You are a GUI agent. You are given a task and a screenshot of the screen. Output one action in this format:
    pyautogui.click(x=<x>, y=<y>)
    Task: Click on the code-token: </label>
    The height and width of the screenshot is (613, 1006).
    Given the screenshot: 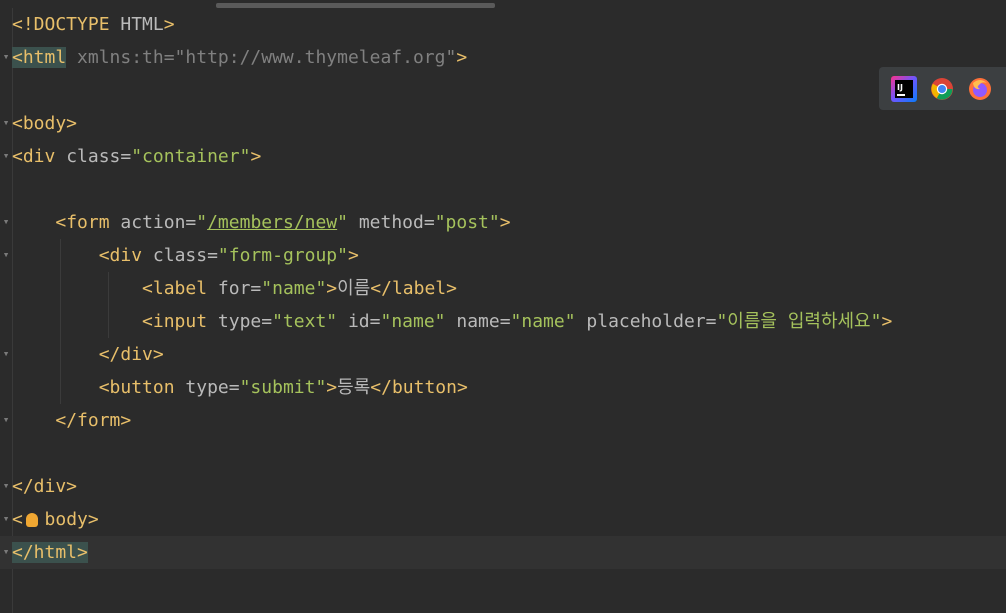 What is the action you would take?
    pyautogui.click(x=413, y=288)
    